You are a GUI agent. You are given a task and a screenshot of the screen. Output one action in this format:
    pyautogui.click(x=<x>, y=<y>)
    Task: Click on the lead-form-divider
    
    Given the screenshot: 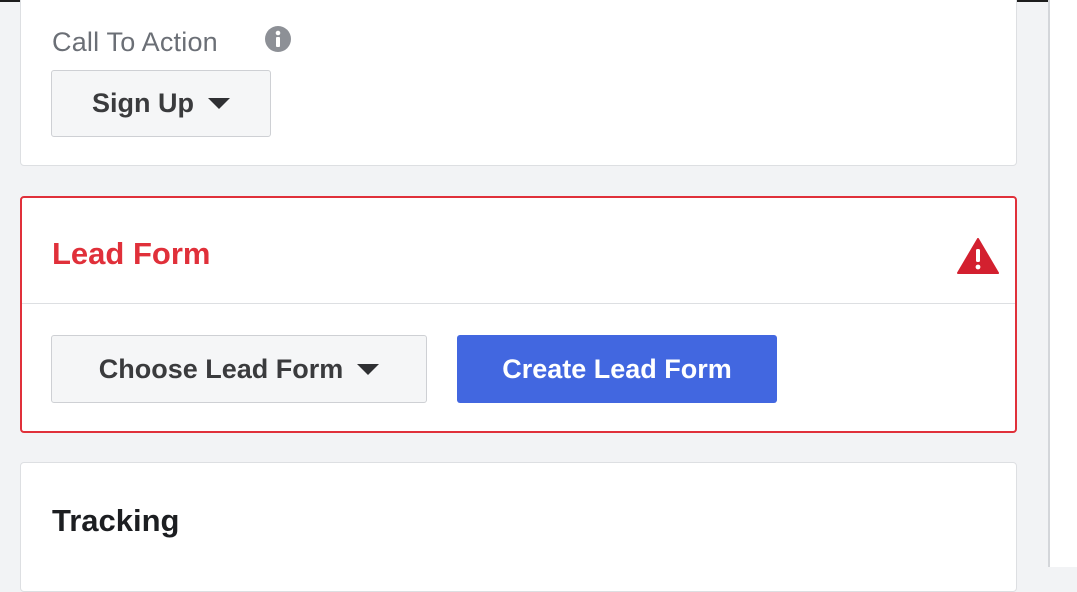 What is the action you would take?
    pyautogui.click(x=518, y=303)
    